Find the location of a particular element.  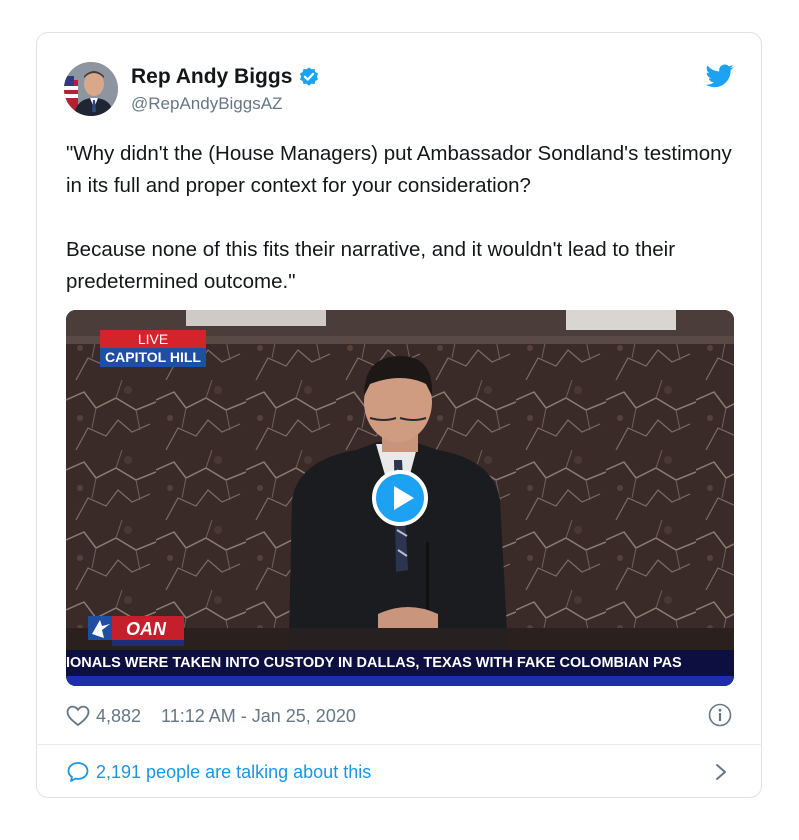

ticker-bar is located at coordinates (400, 681).